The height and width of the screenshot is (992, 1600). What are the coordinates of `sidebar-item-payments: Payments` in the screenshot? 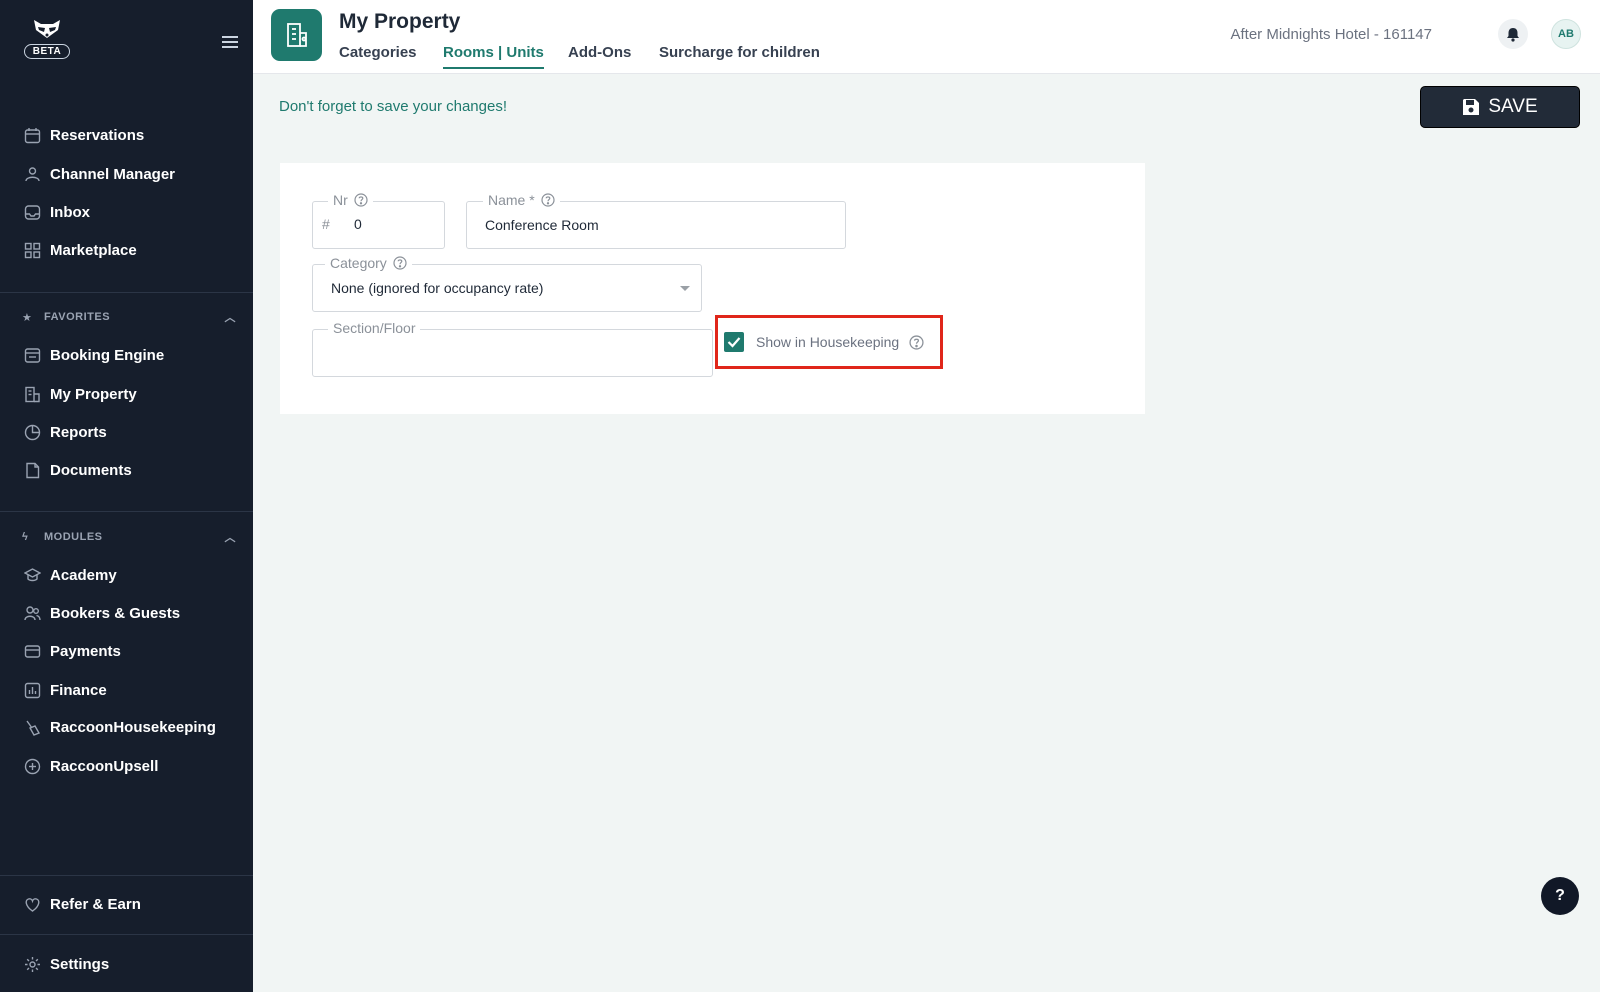 It's located at (71, 651).